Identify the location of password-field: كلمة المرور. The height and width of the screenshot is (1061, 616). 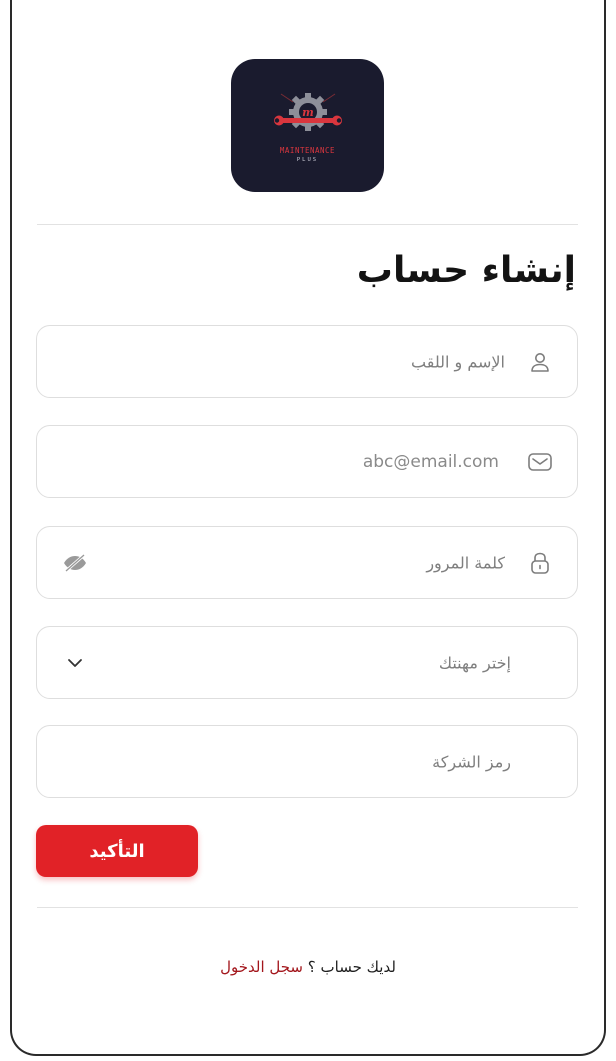
(307, 562).